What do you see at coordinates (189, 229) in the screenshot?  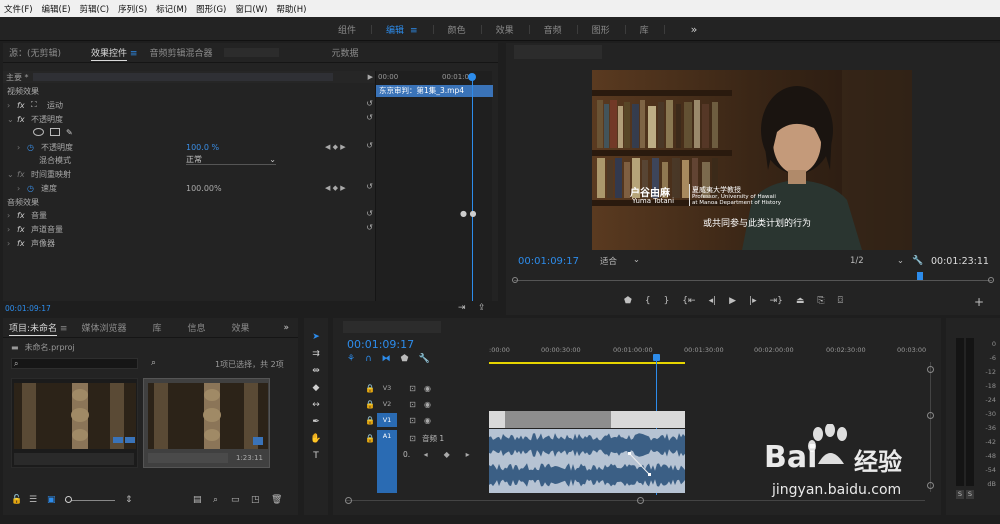 I see `effect-row-channel-volume: › fx 声道音量 ↺` at bounding box center [189, 229].